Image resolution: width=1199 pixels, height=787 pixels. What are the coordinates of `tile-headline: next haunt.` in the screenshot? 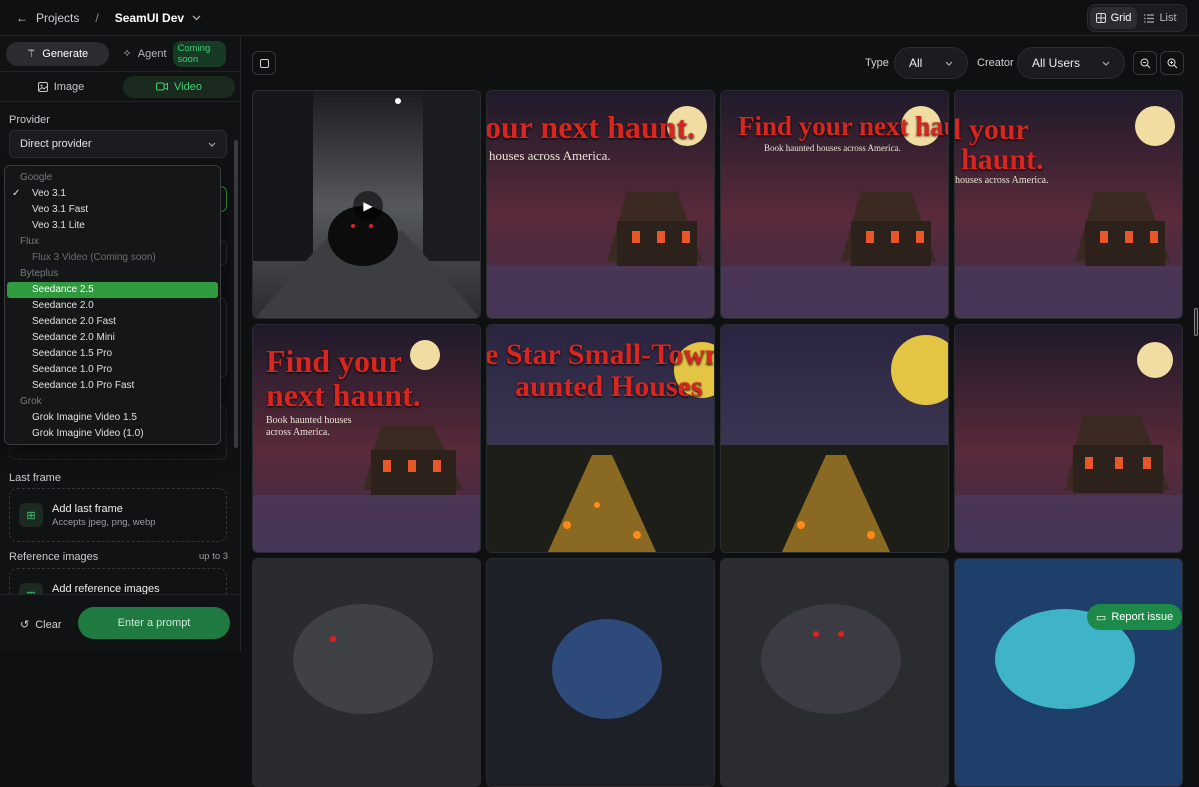 It's located at (343, 395).